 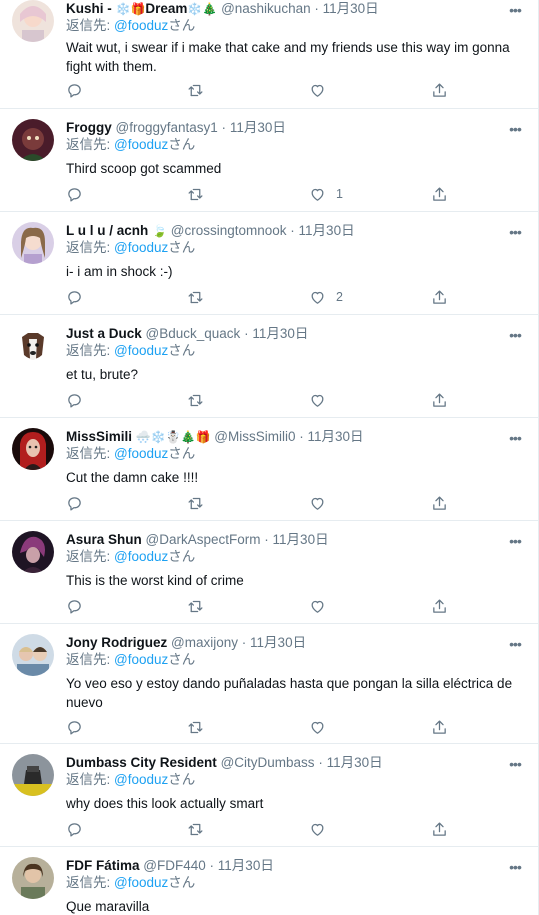 I want to click on reply-context: 返信先: @fooduzさん, so click(x=130, y=145).